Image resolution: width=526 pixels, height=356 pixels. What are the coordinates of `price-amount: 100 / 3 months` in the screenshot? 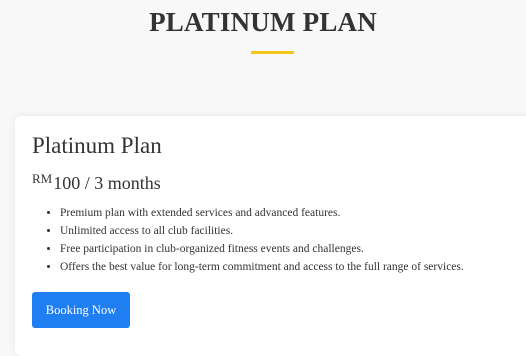 It's located at (107, 183).